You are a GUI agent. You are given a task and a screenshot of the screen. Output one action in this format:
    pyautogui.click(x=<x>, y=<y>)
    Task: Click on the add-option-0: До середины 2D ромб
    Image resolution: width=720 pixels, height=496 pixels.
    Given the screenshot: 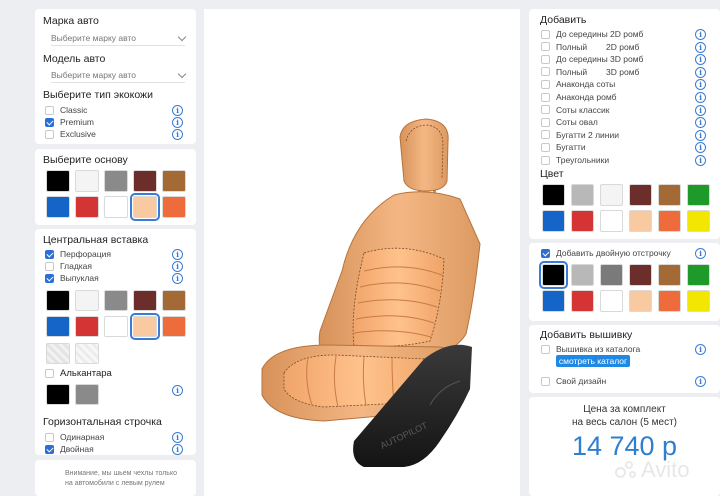 What is the action you would take?
    pyautogui.click(x=592, y=34)
    